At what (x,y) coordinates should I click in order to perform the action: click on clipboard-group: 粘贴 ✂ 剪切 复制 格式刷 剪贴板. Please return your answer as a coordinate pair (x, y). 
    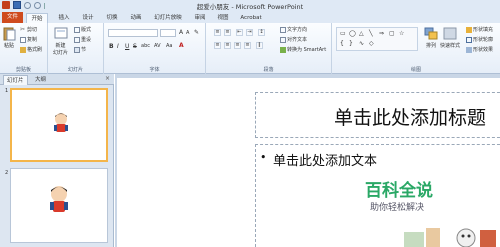
    Looking at the image, I should click on (24, 48).